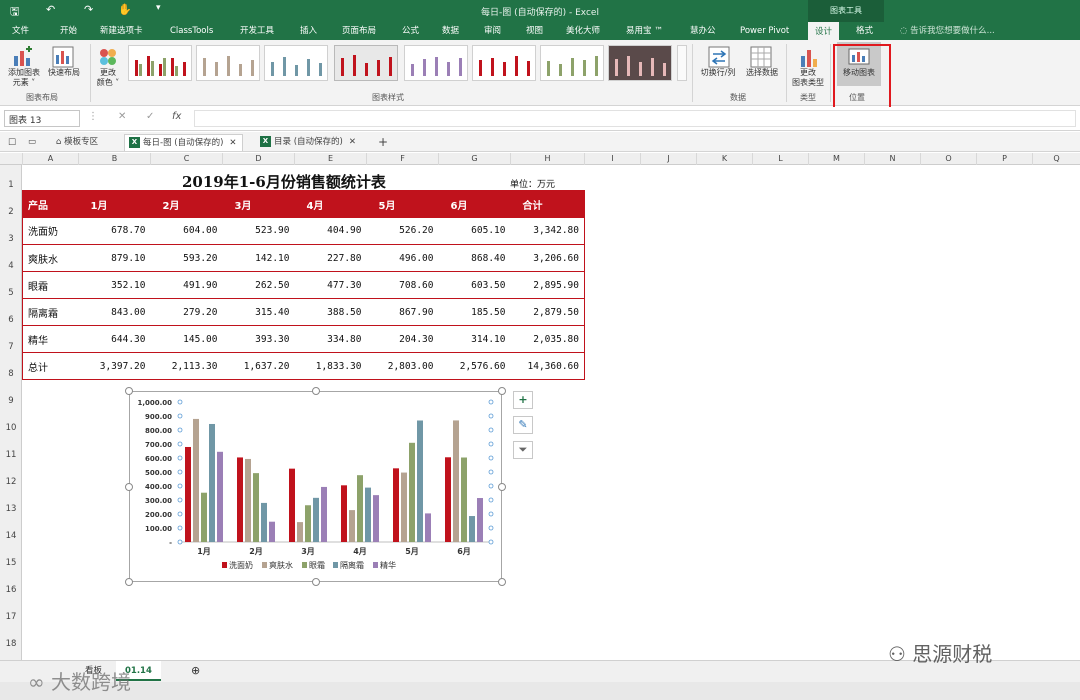  Describe the element at coordinates (11, 482) in the screenshot. I see `row-header: 12` at that location.